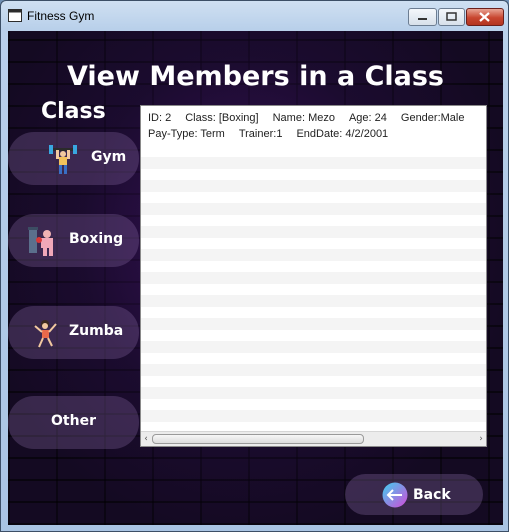 The height and width of the screenshot is (532, 509). I want to click on gym-class-button: Gym, so click(73, 158).